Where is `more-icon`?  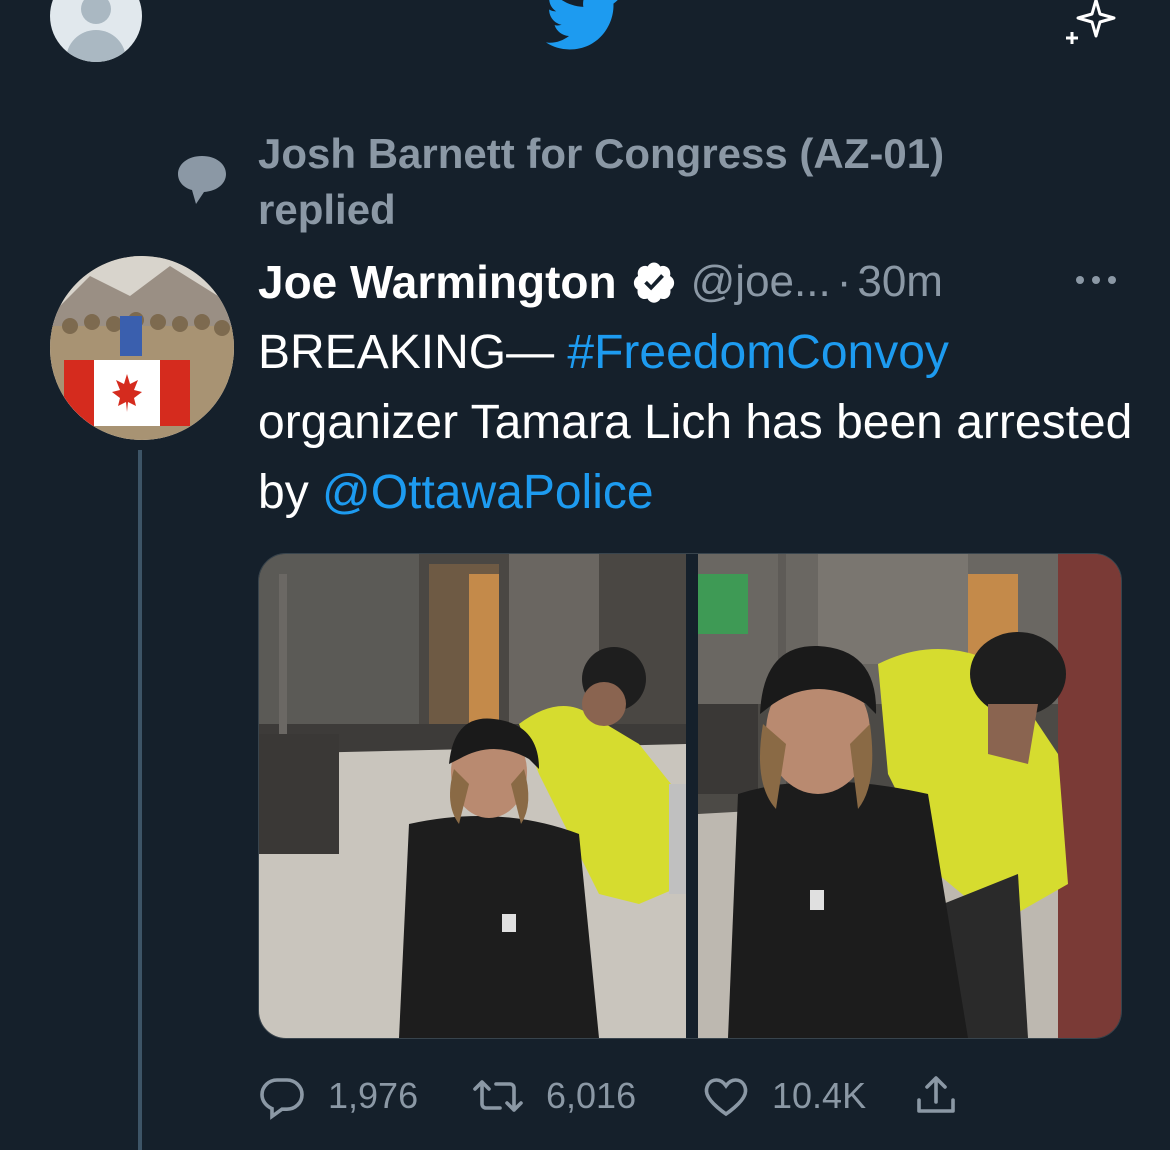 more-icon is located at coordinates (1096, 280).